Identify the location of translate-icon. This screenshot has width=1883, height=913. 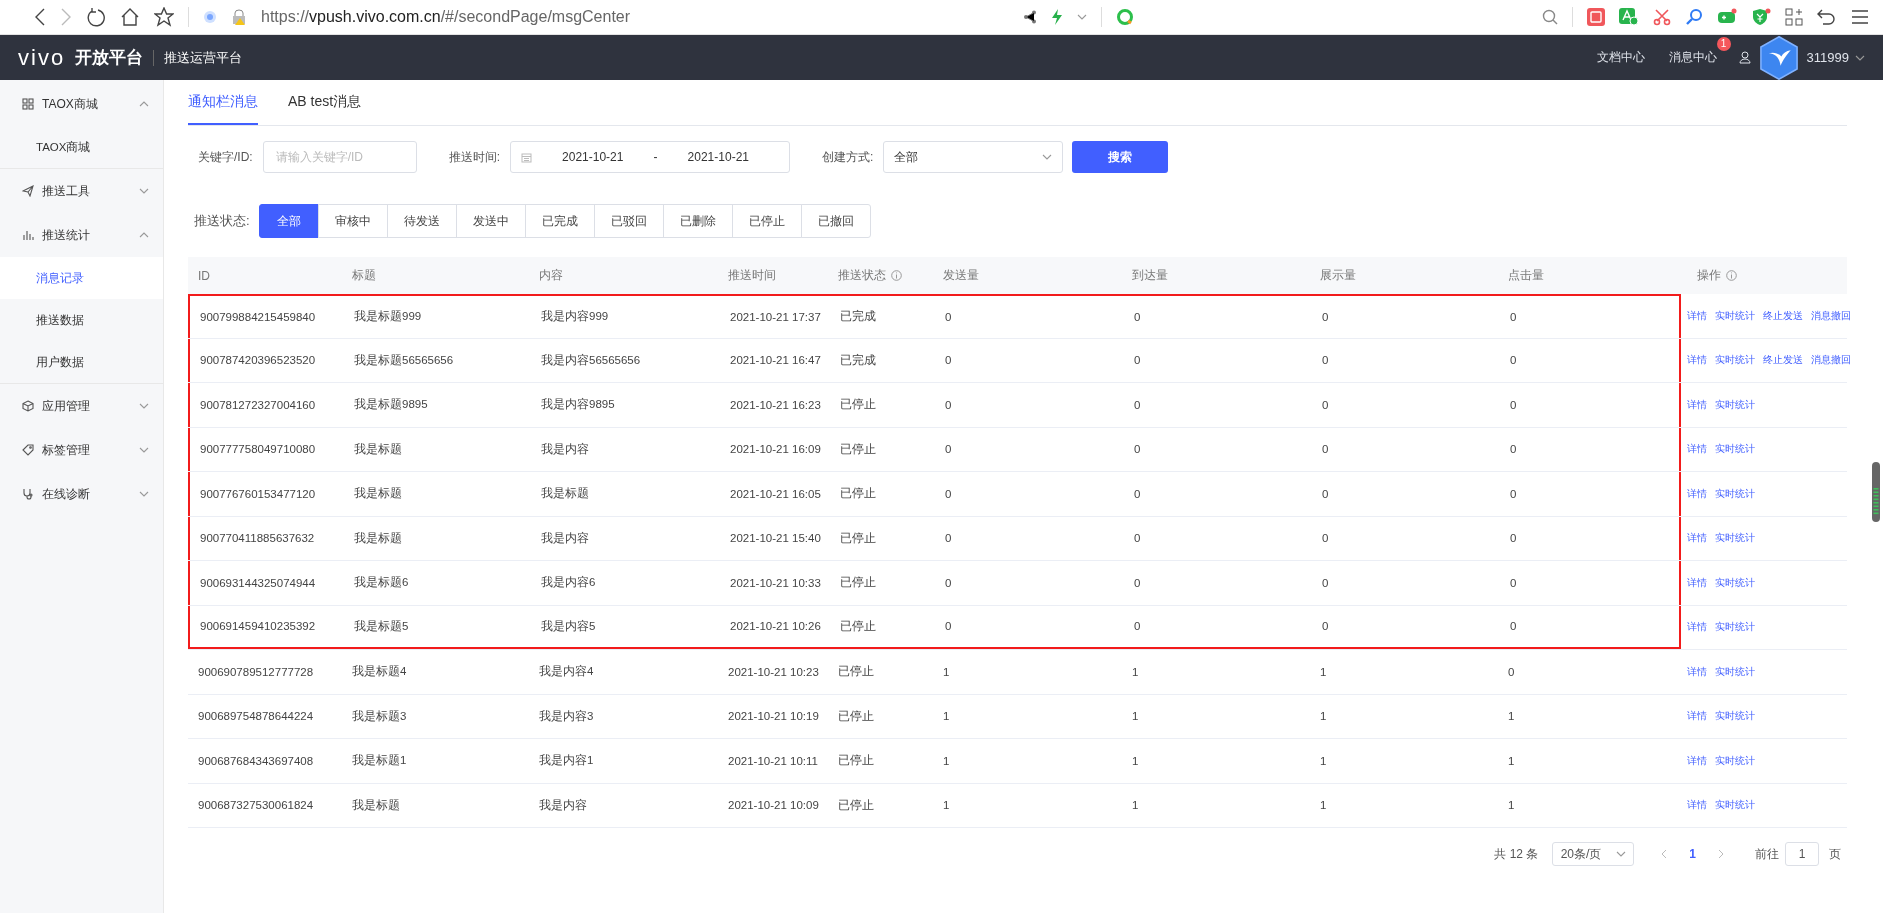
(1629, 17).